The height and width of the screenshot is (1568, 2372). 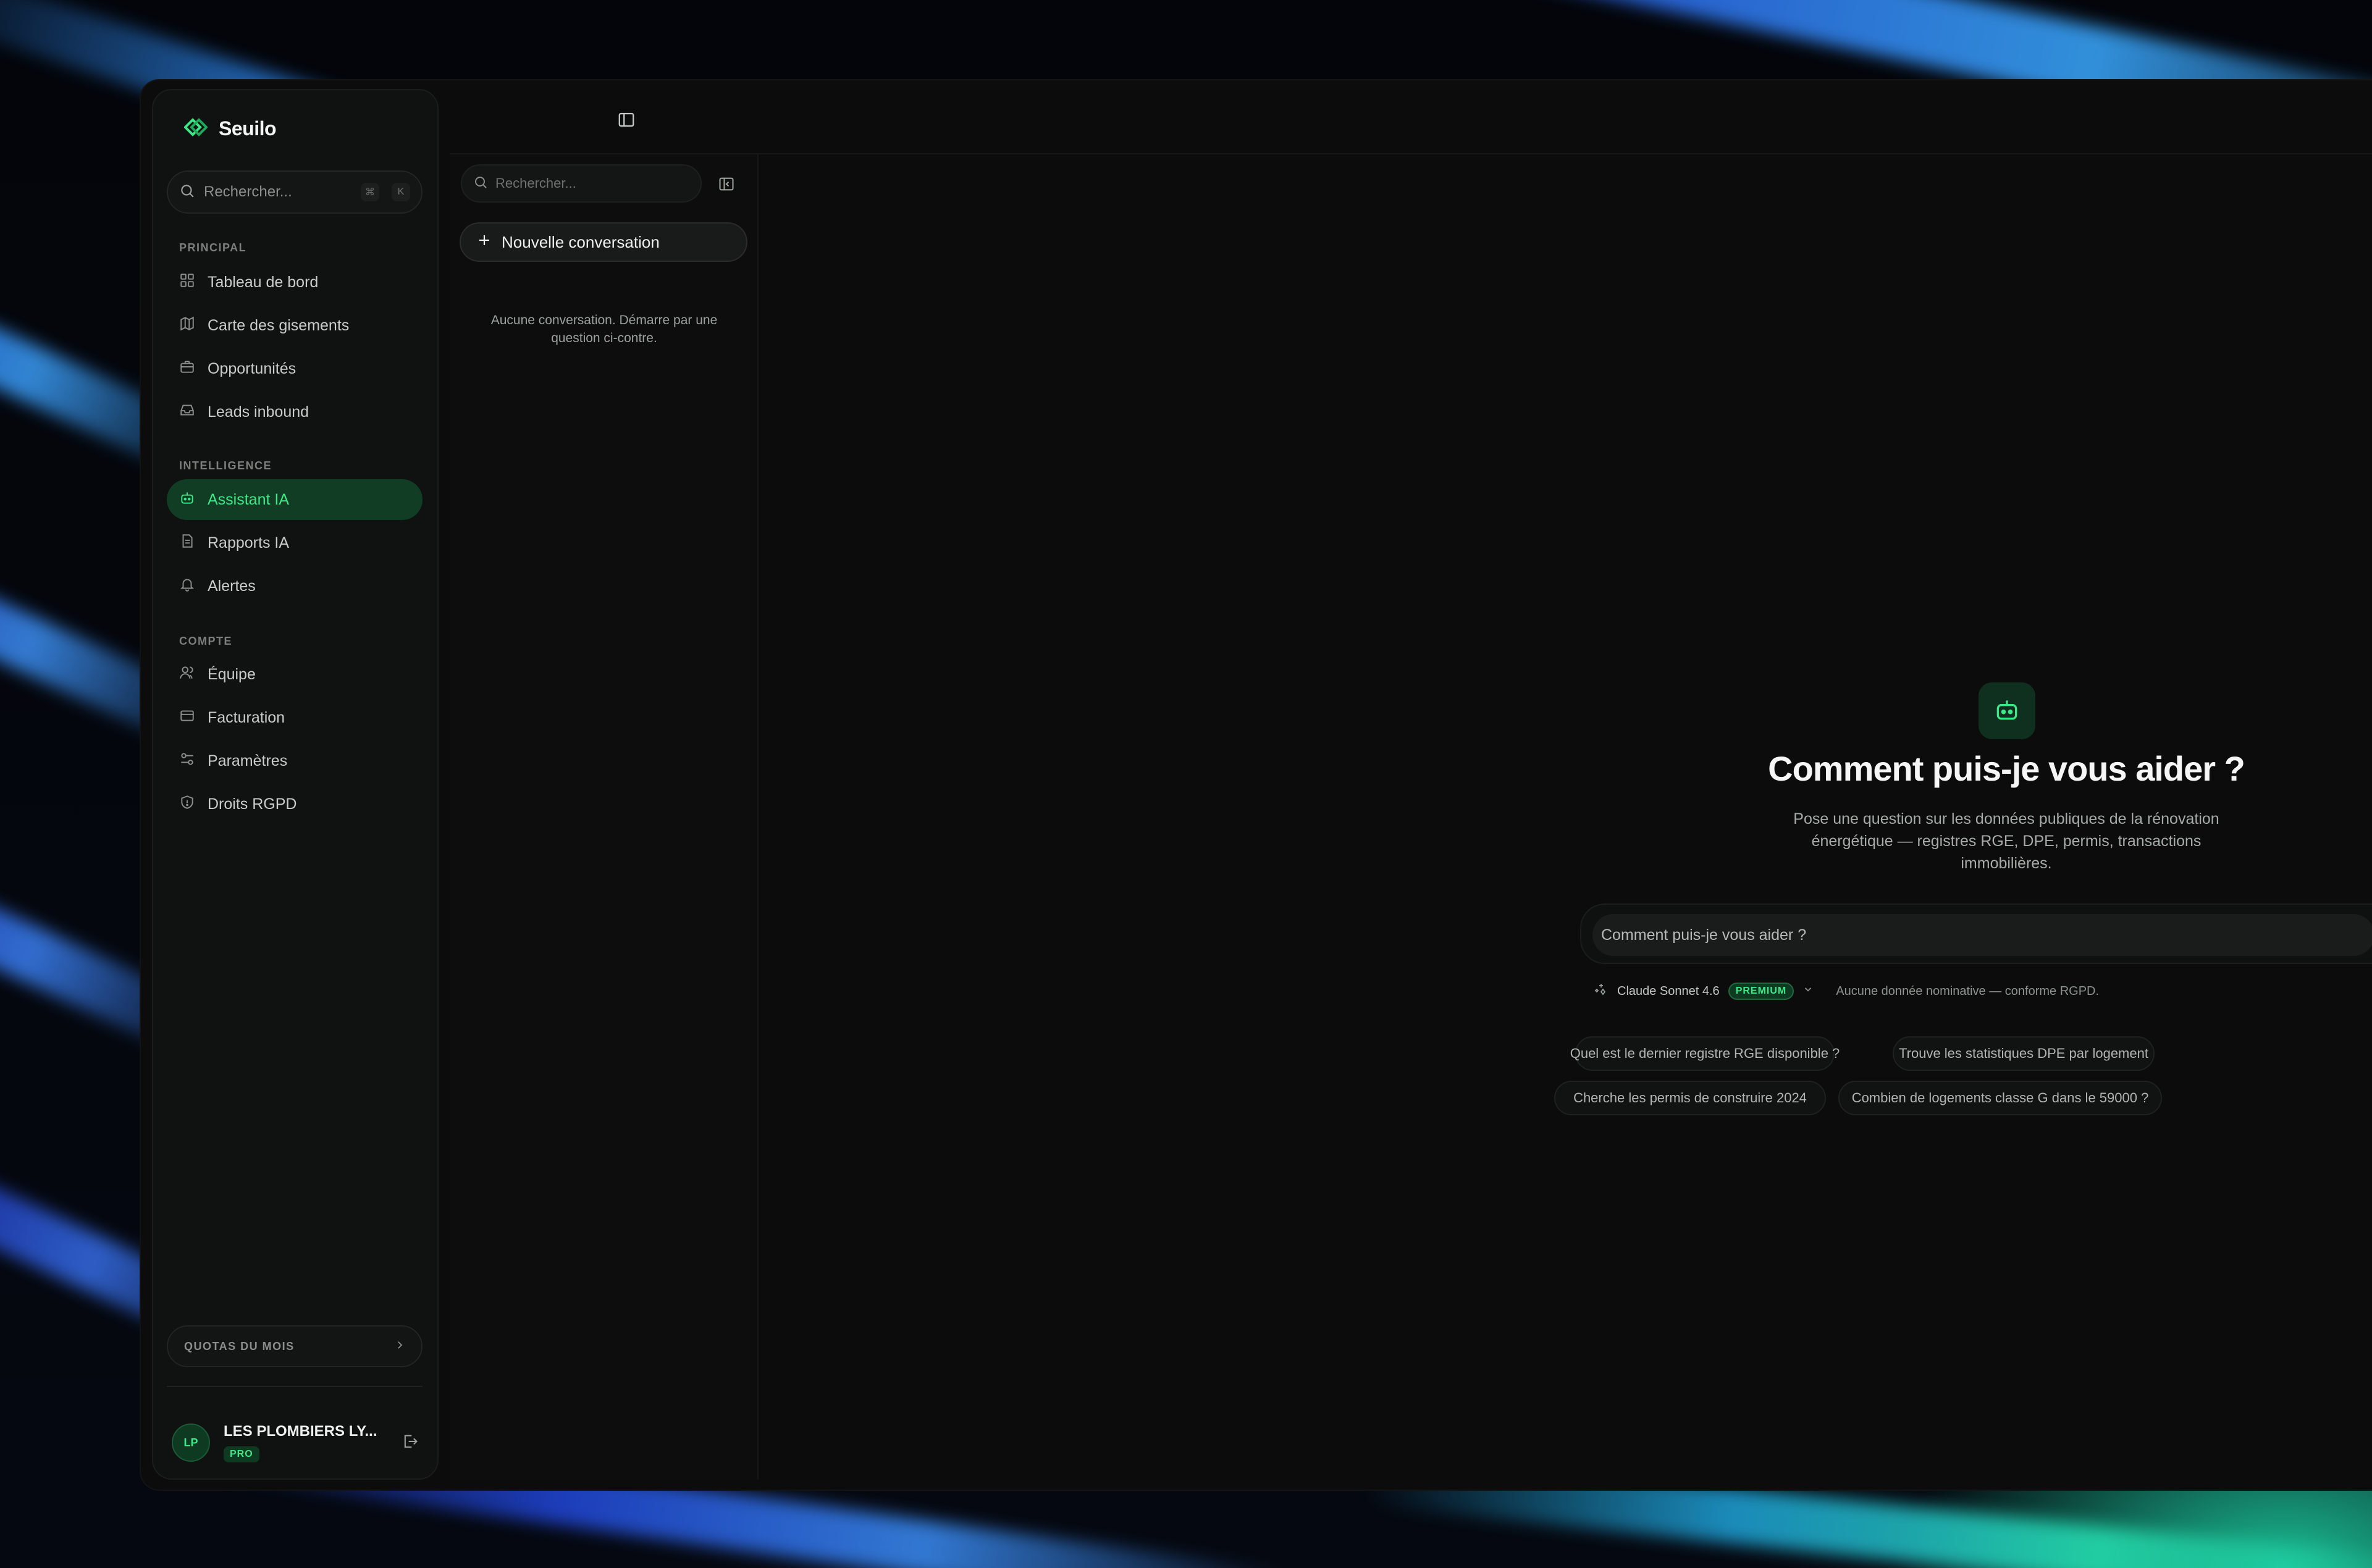 What do you see at coordinates (241, 1454) in the screenshot?
I see `plan-badge: PRO` at bounding box center [241, 1454].